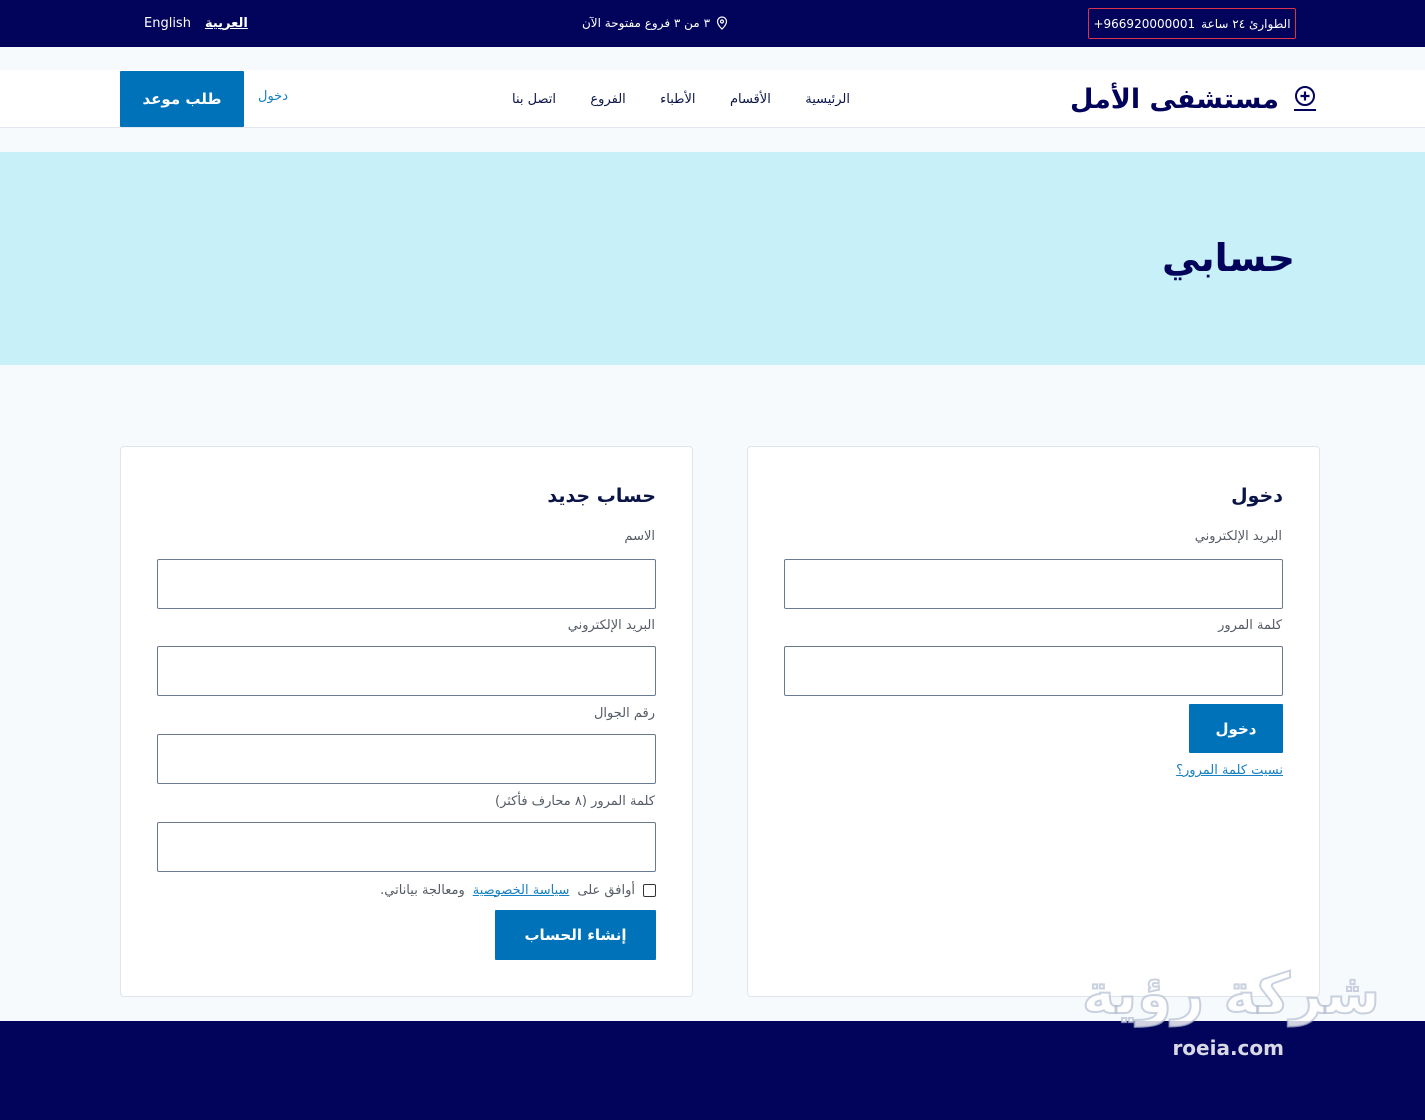 Image resolution: width=1425 pixels, height=1120 pixels. What do you see at coordinates (1305, 98) in the screenshot?
I see `hospital-plus-icon` at bounding box center [1305, 98].